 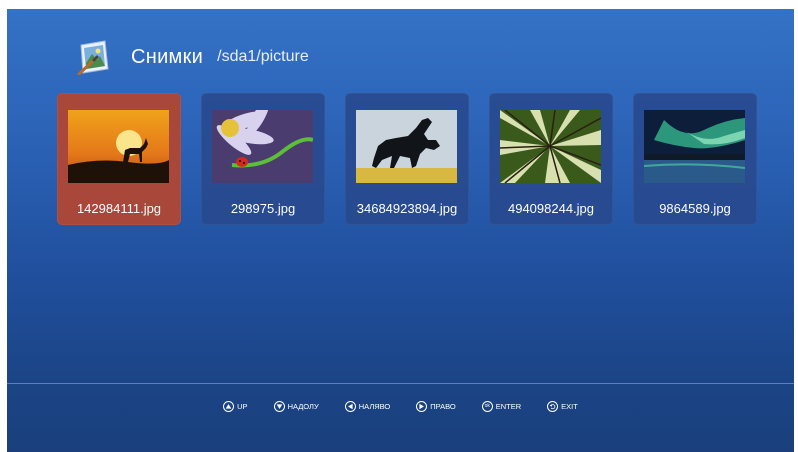 I want to click on file-tile: 298975.jpg, so click(x=263, y=159).